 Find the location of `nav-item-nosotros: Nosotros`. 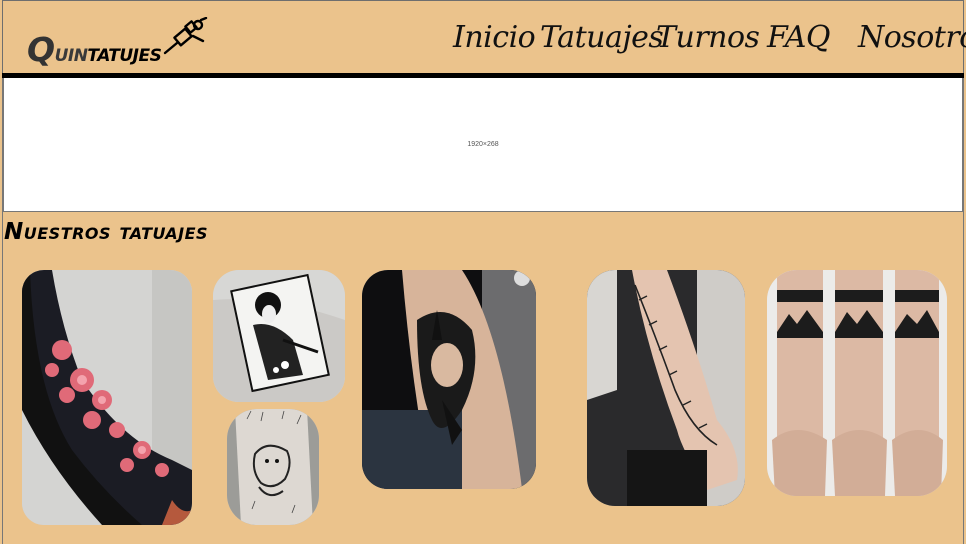

nav-item-nosotros: Nosotros is located at coordinates (912, 37).